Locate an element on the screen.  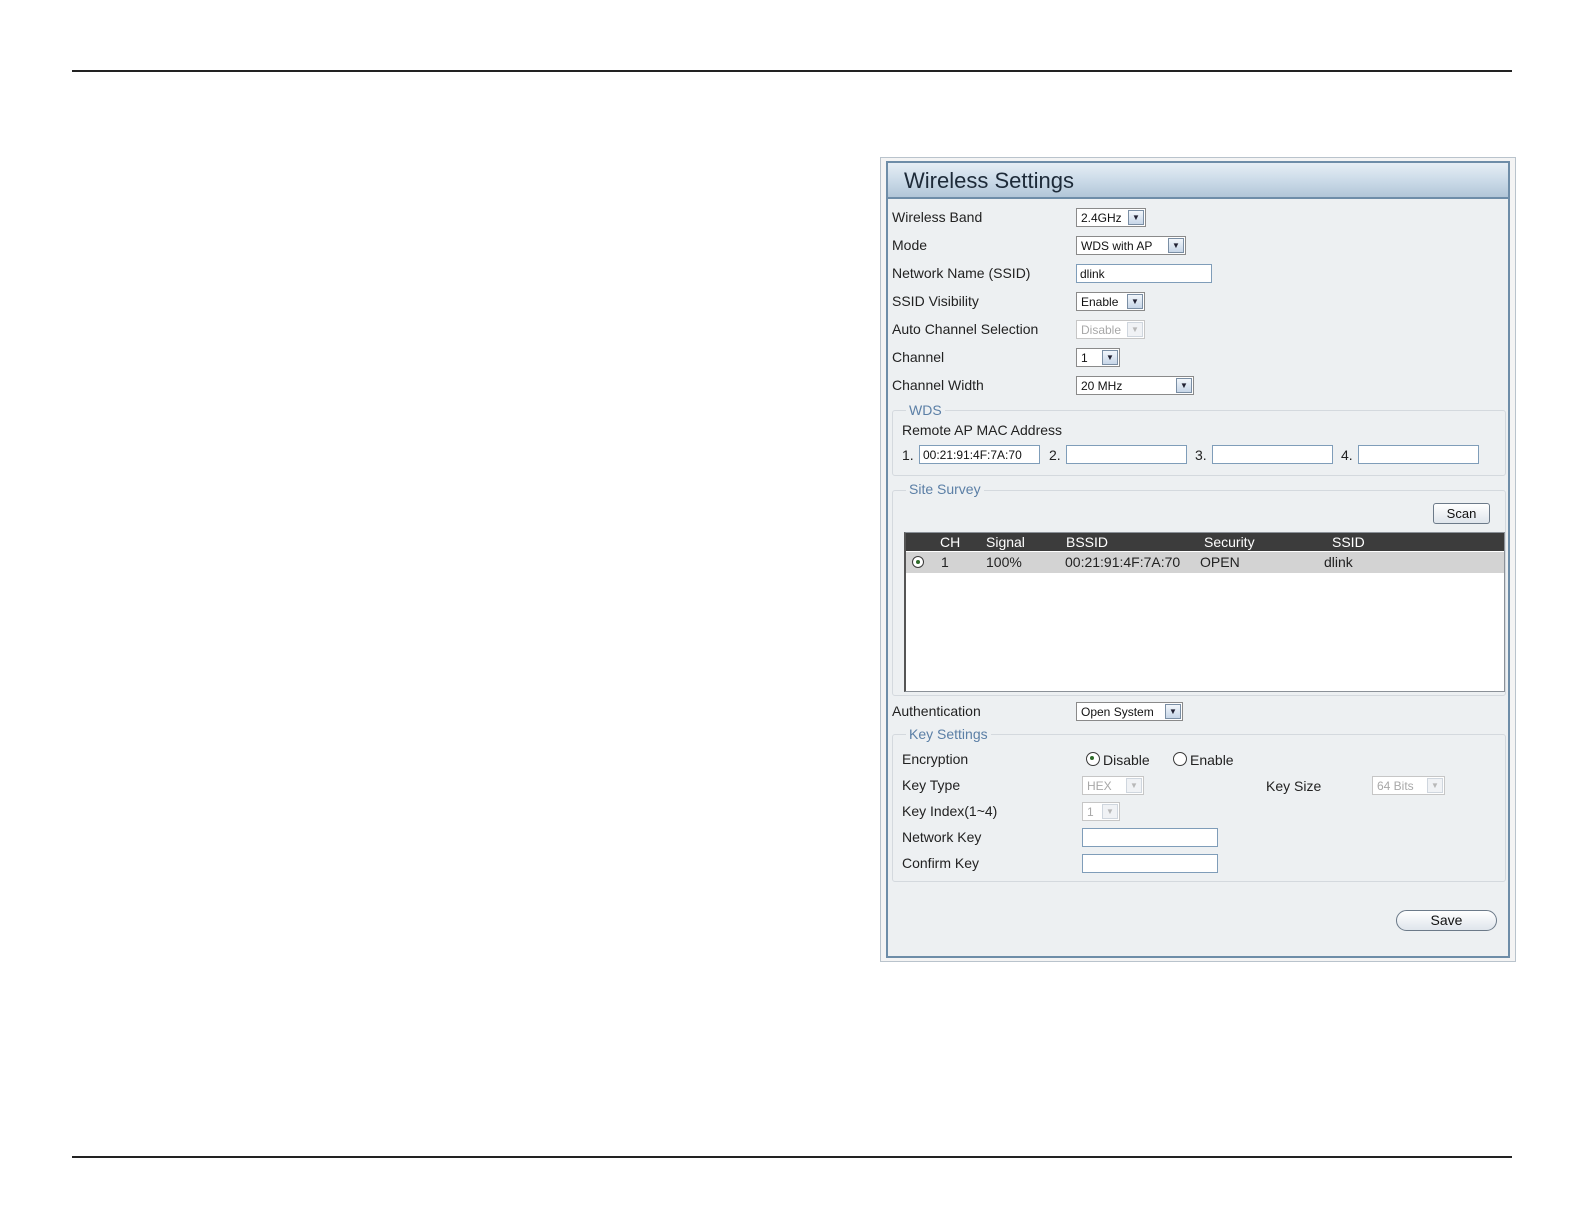
channel-width-label: Channel Width is located at coordinates (938, 385).